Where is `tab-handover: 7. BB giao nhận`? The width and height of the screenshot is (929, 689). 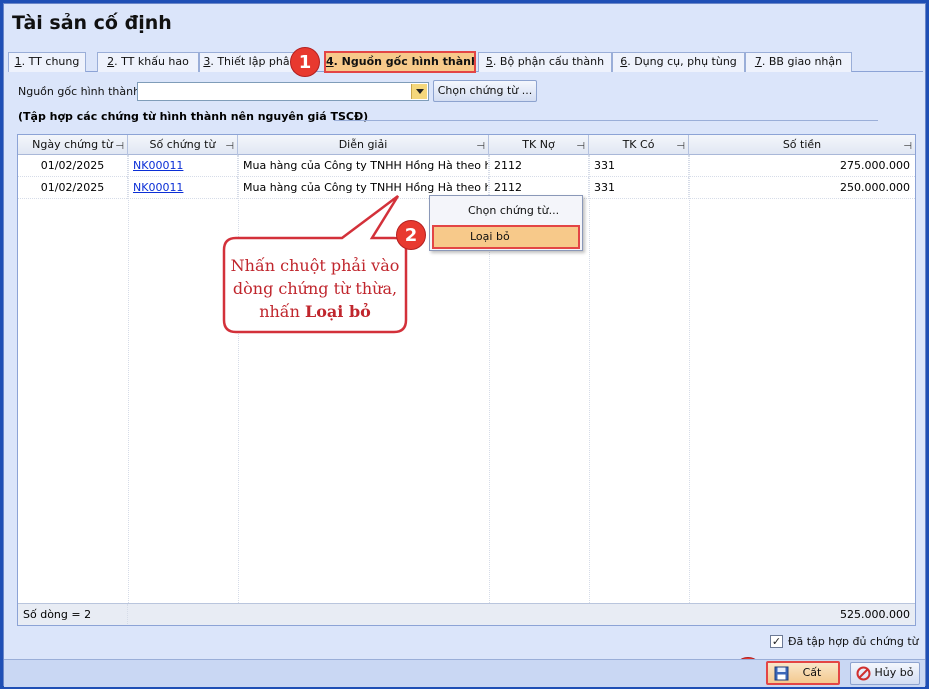 tab-handover: 7. BB giao nhận is located at coordinates (798, 62).